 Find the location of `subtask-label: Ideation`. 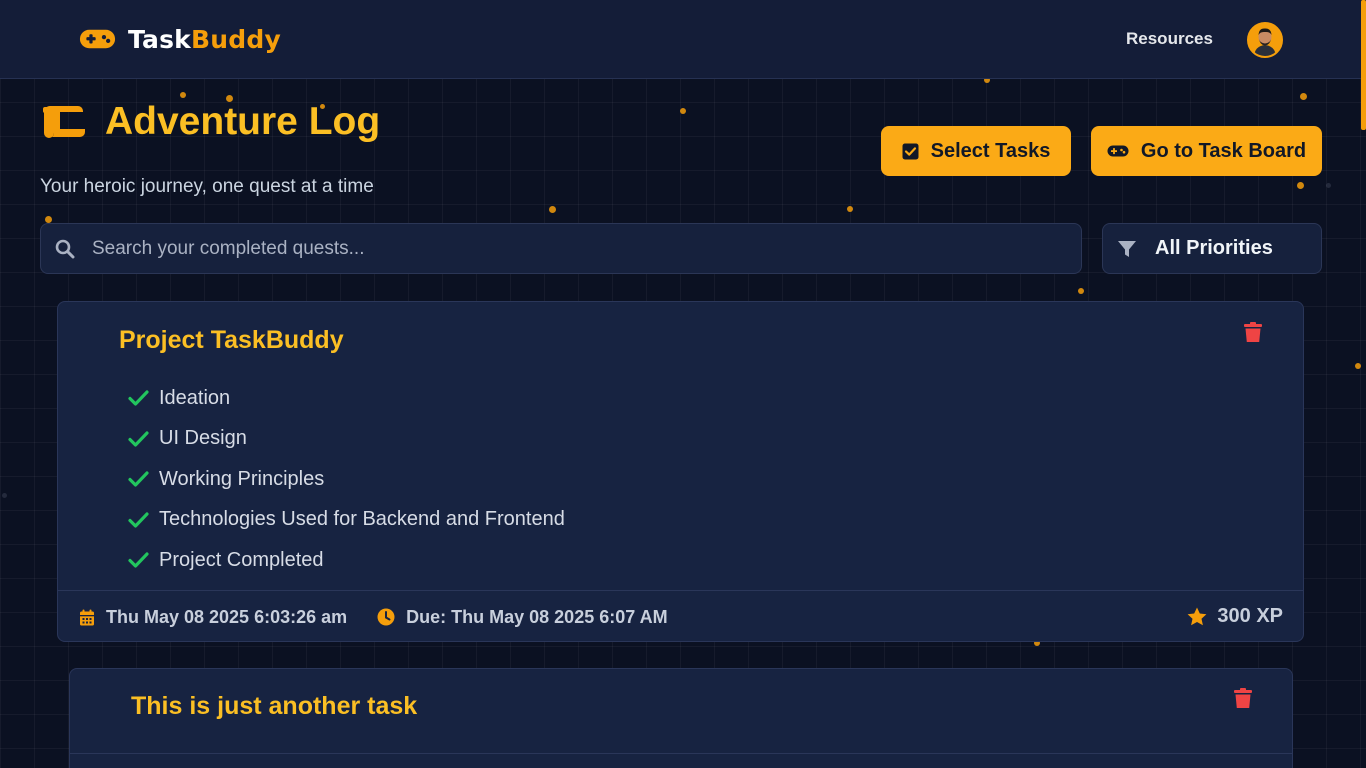

subtask-label: Ideation is located at coordinates (195, 397).